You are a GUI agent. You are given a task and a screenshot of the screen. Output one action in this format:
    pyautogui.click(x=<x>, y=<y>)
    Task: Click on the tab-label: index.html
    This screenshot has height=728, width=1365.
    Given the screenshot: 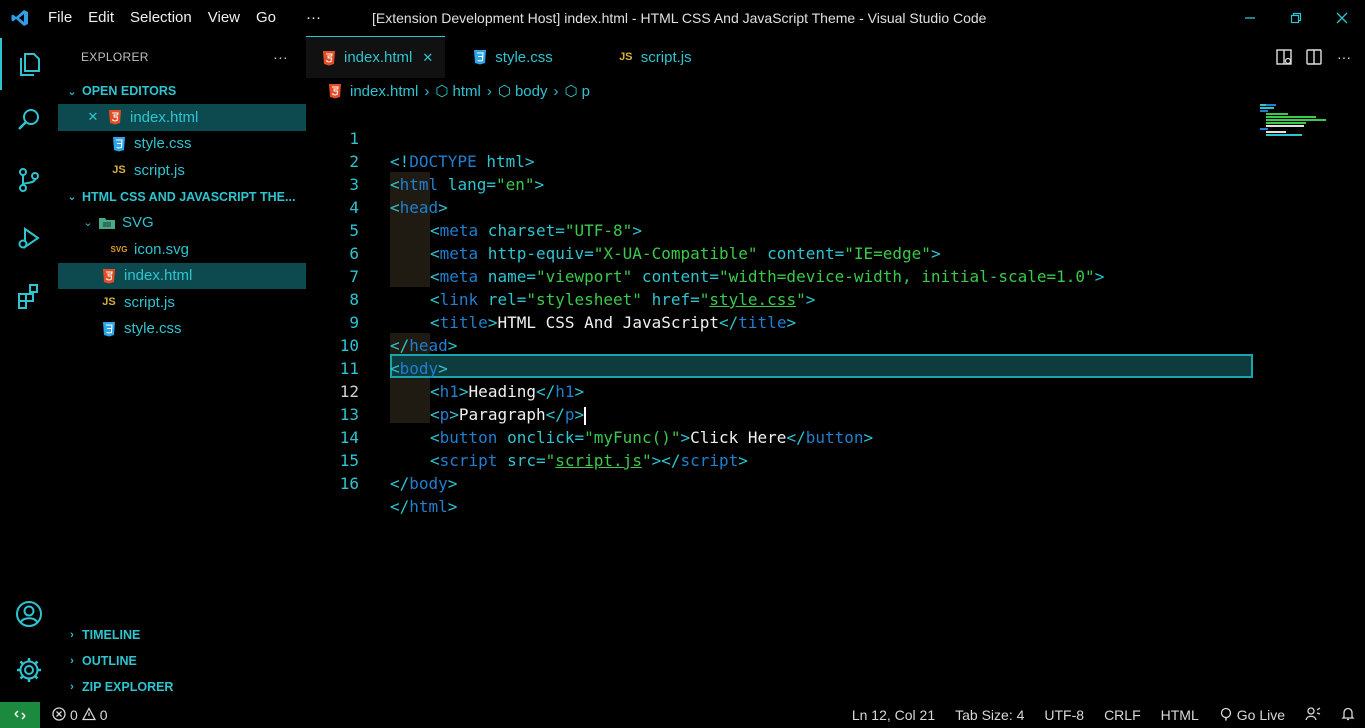 What is the action you would take?
    pyautogui.click(x=378, y=57)
    